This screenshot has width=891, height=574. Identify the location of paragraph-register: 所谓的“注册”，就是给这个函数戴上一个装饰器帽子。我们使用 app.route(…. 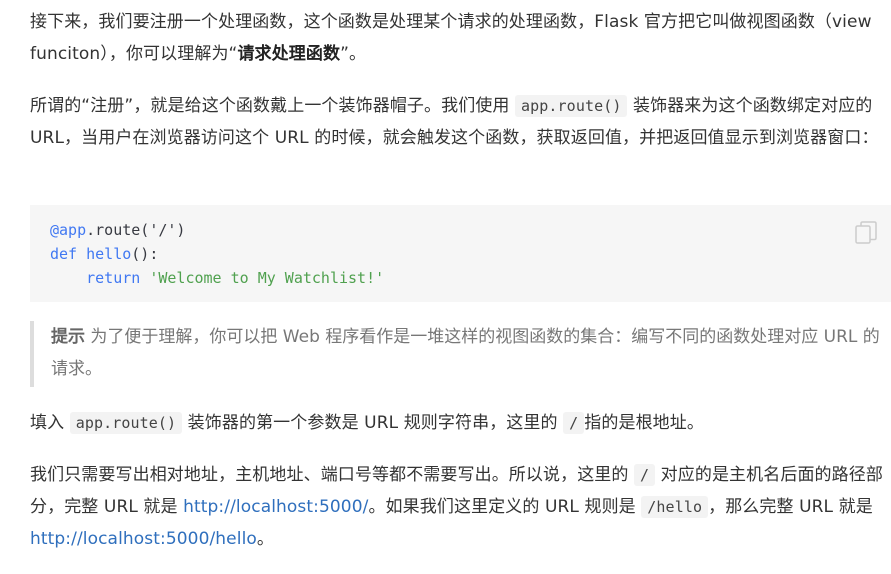
(460, 122).